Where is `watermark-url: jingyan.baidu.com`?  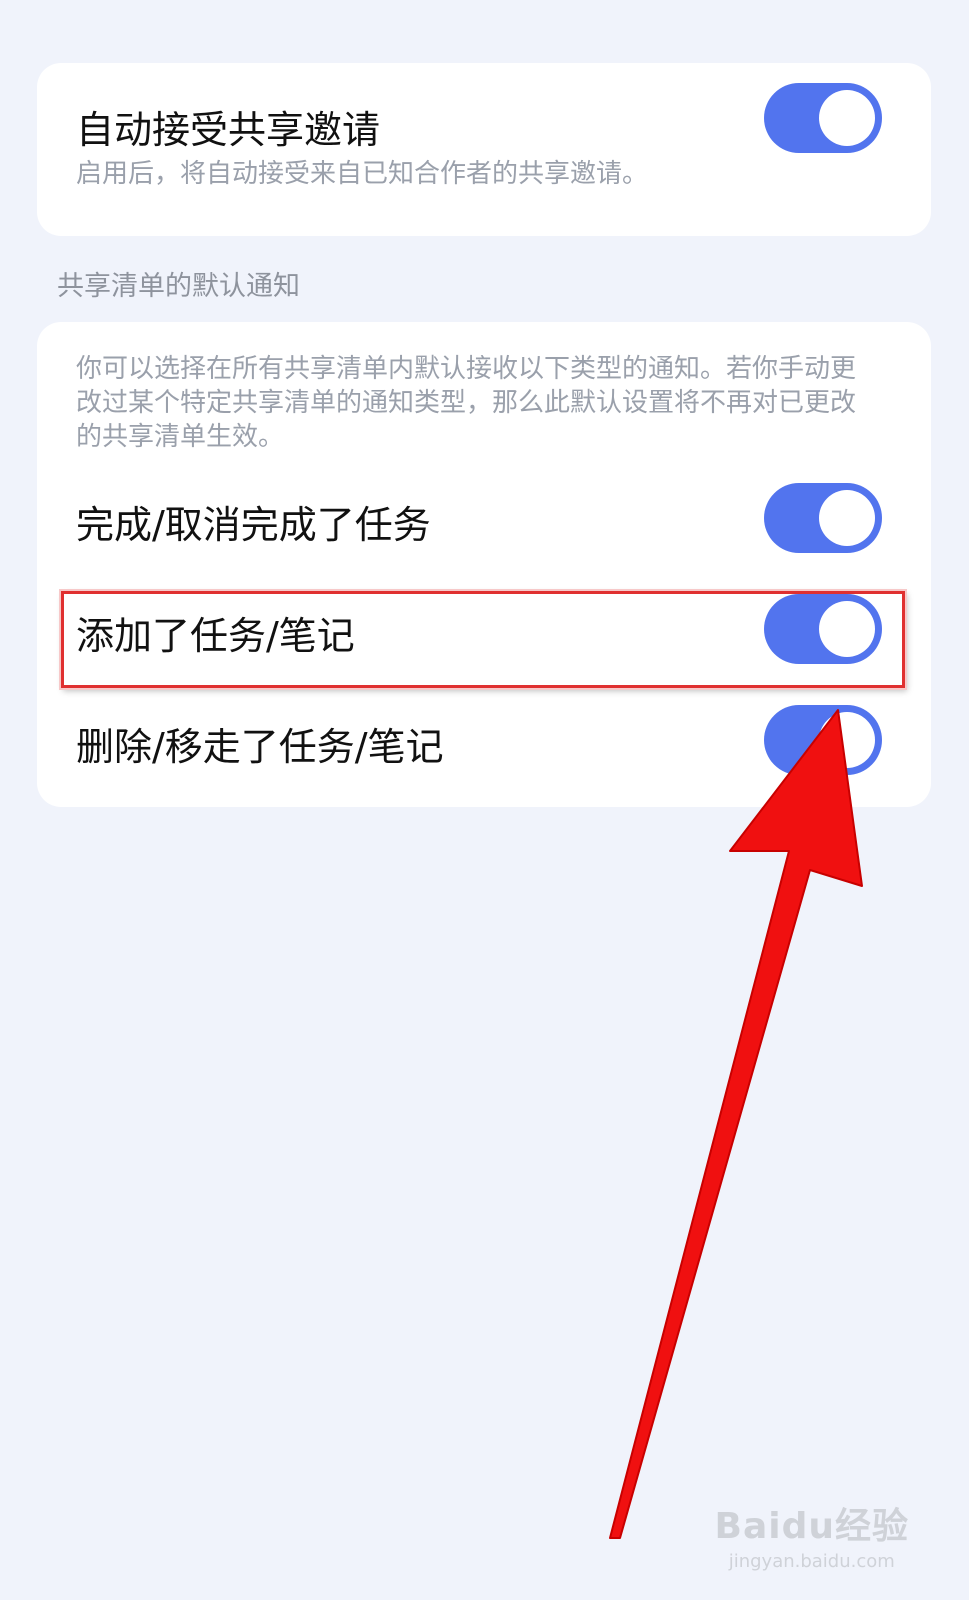
watermark-url: jingyan.baidu.com is located at coordinates (811, 1561).